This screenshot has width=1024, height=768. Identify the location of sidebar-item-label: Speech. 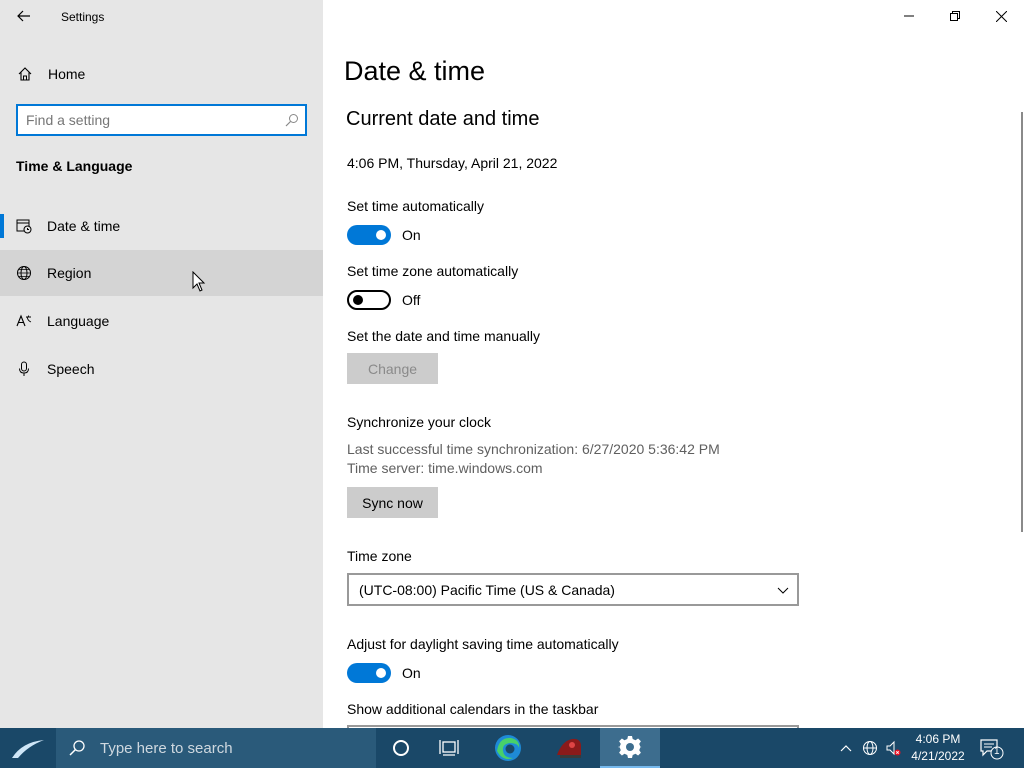
(71, 369).